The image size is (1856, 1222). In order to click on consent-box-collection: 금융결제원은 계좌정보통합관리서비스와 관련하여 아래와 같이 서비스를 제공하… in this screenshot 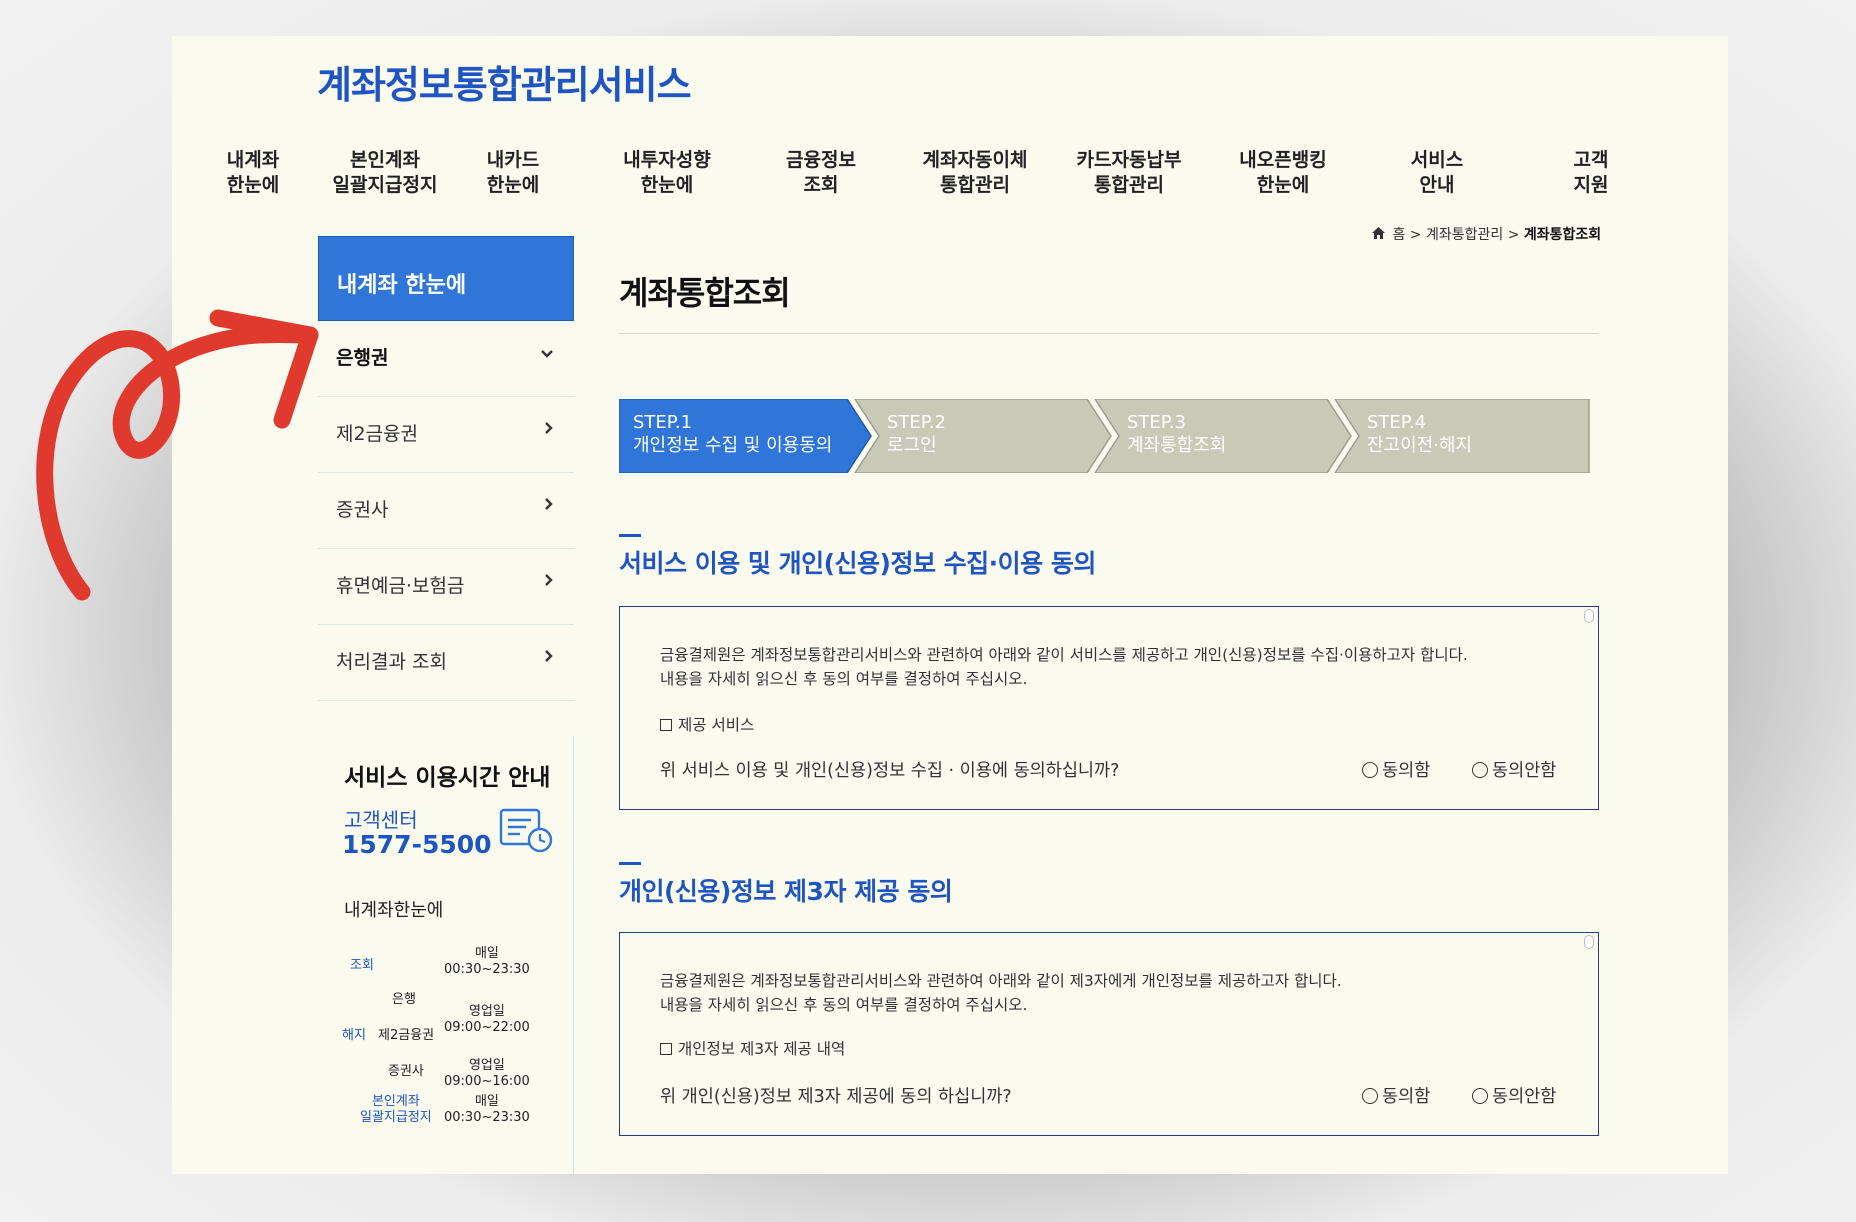, I will do `click(1109, 708)`.